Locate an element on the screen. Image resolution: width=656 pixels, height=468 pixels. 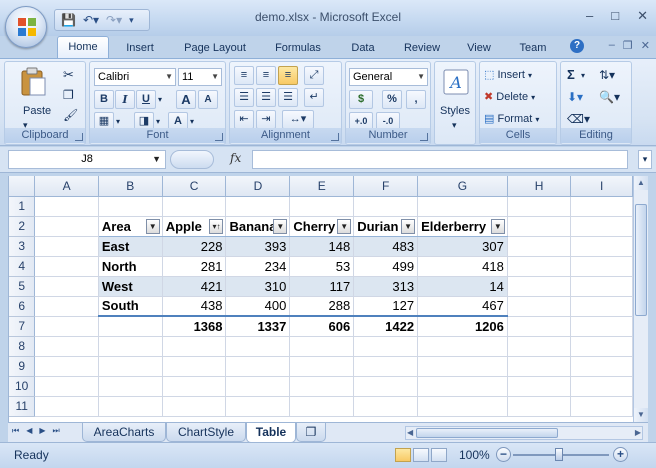
row-header: 6 is located at coordinates (22, 306).